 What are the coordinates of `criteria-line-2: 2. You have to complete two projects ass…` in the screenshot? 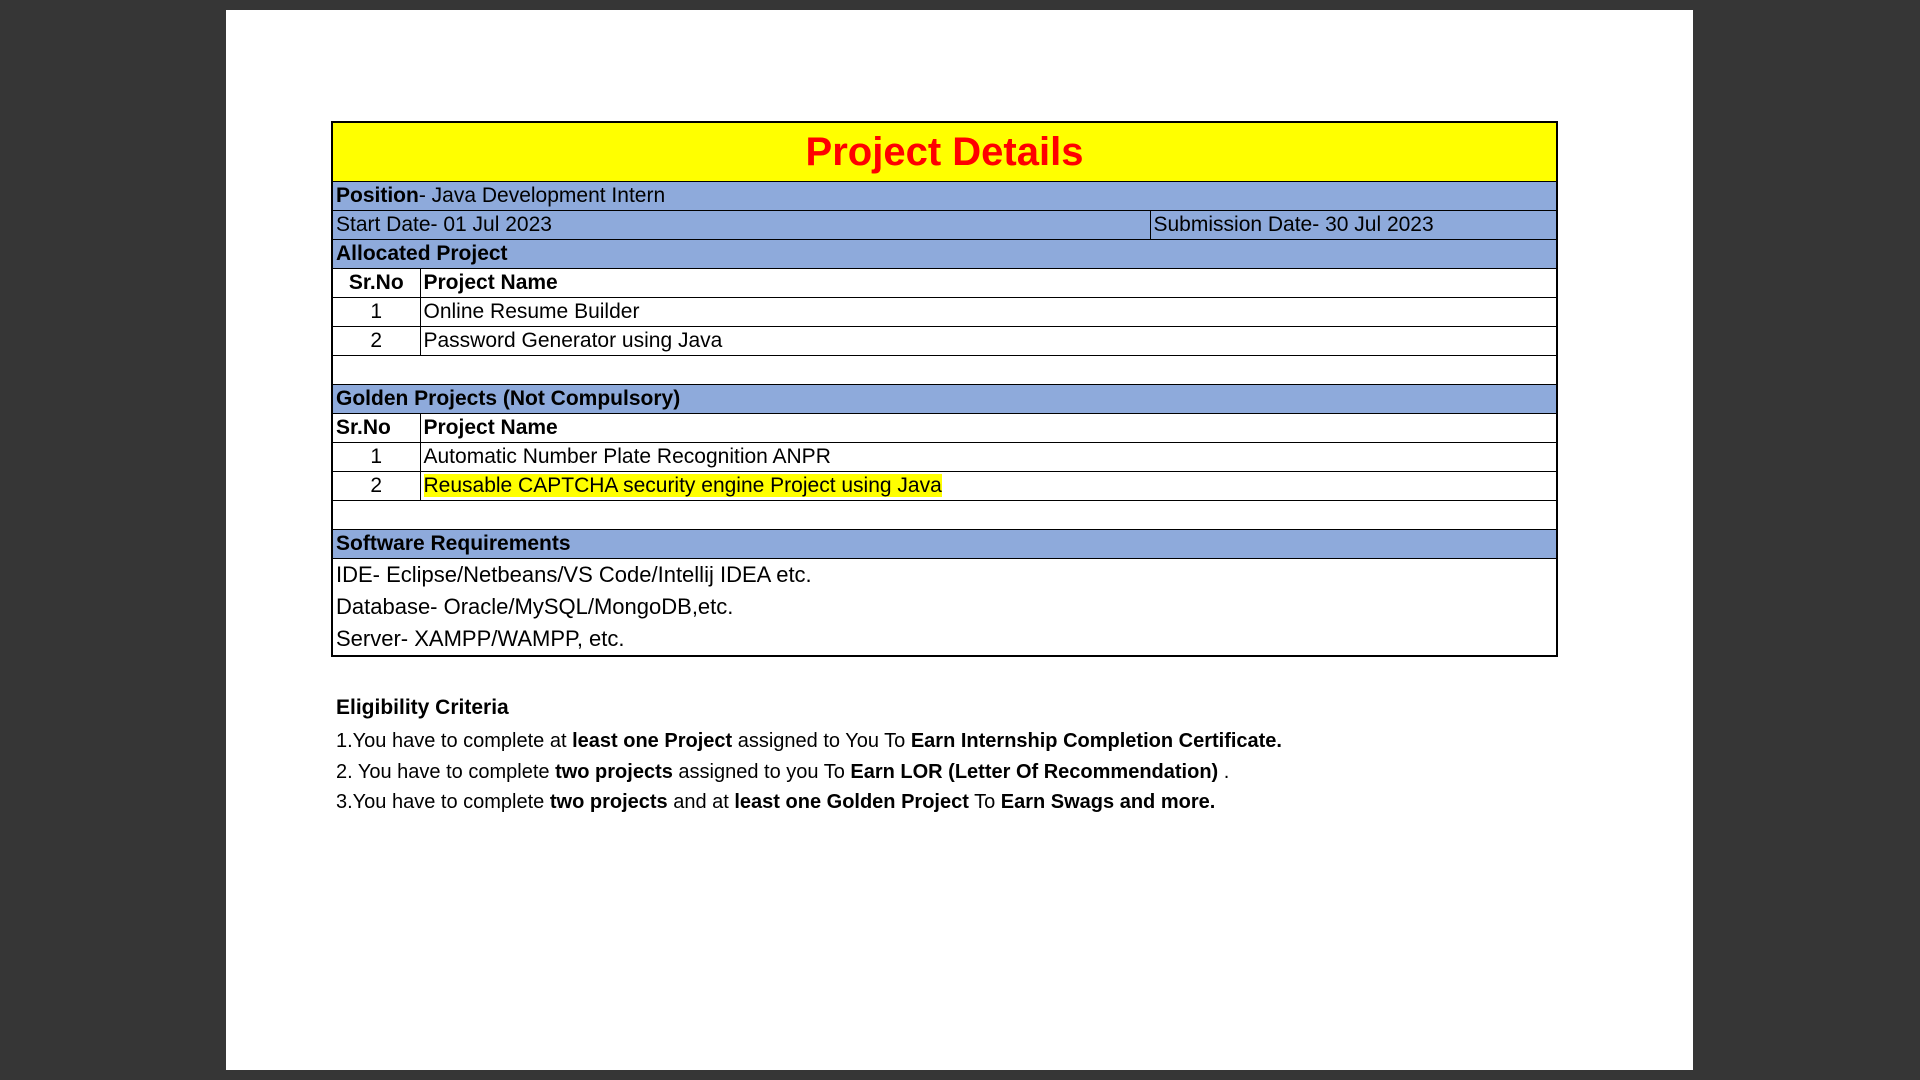 It's located at (951, 772).